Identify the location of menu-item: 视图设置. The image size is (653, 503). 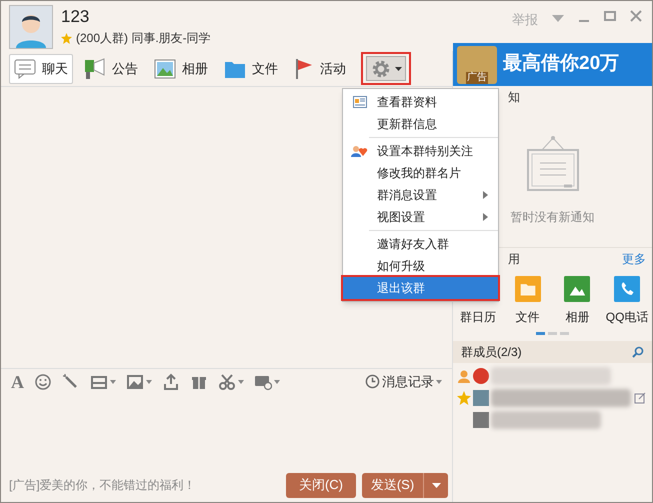
(420, 217).